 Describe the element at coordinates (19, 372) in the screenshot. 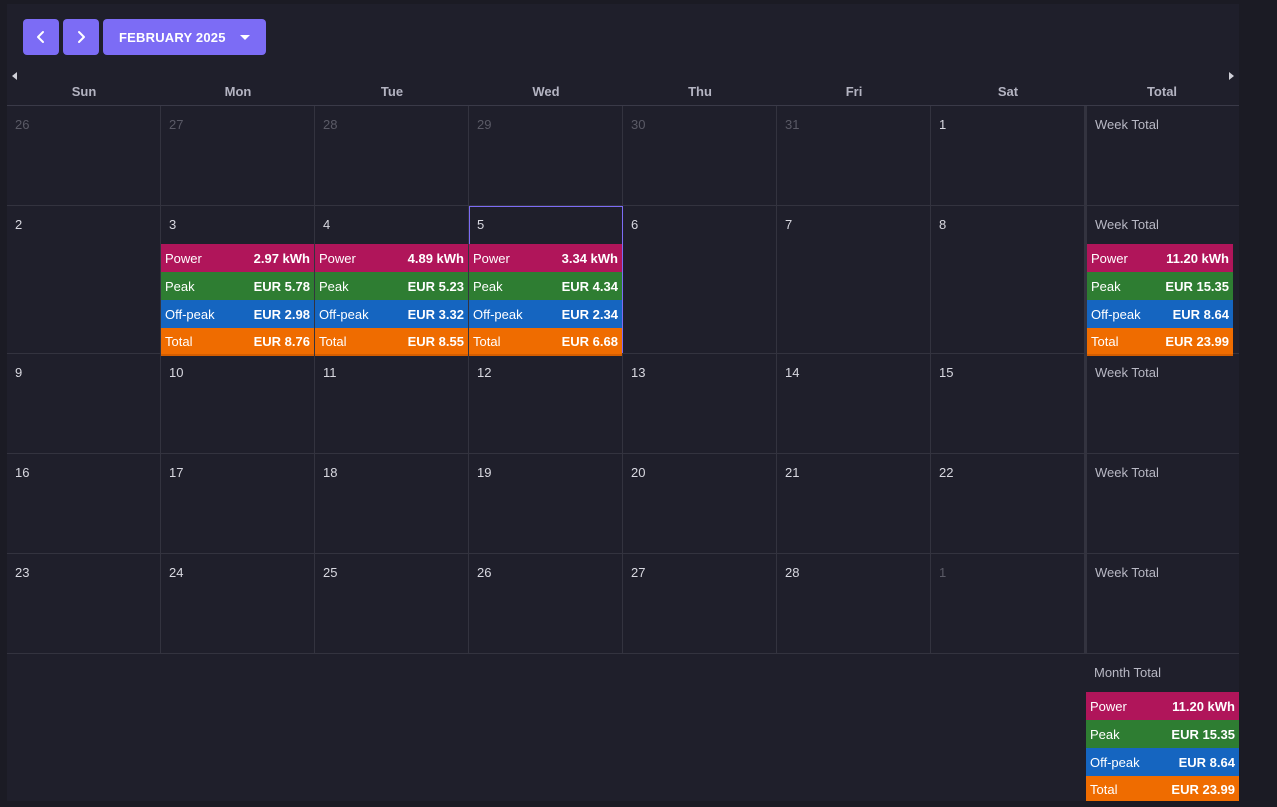

I see `day-number: 9` at that location.